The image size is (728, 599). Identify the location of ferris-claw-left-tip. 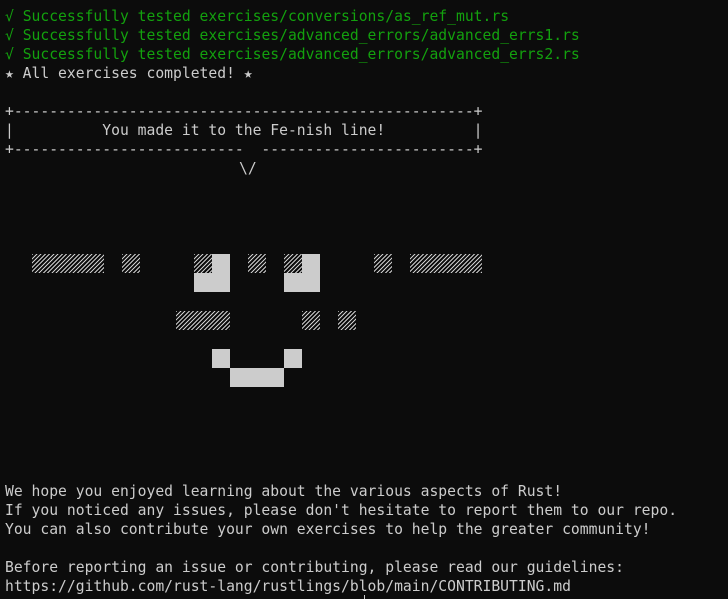
(131, 263).